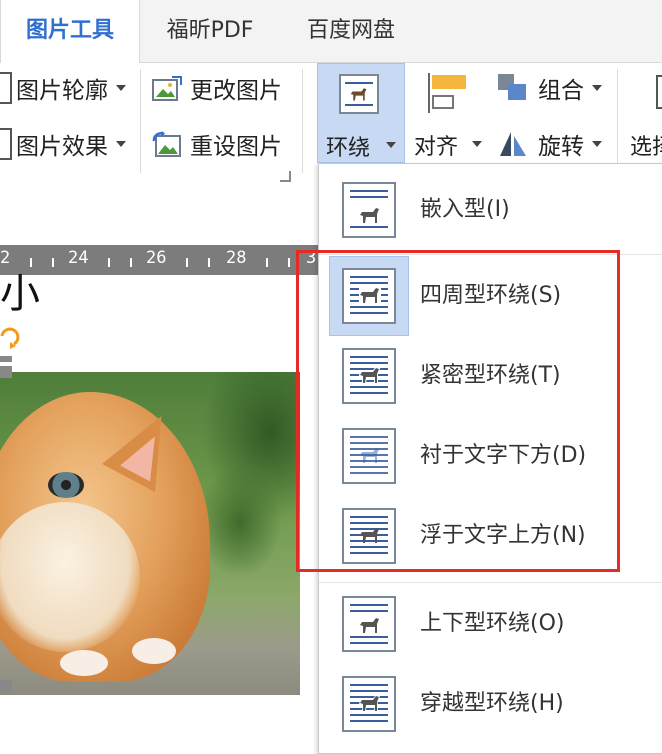  I want to click on group-icon, so click(513, 88).